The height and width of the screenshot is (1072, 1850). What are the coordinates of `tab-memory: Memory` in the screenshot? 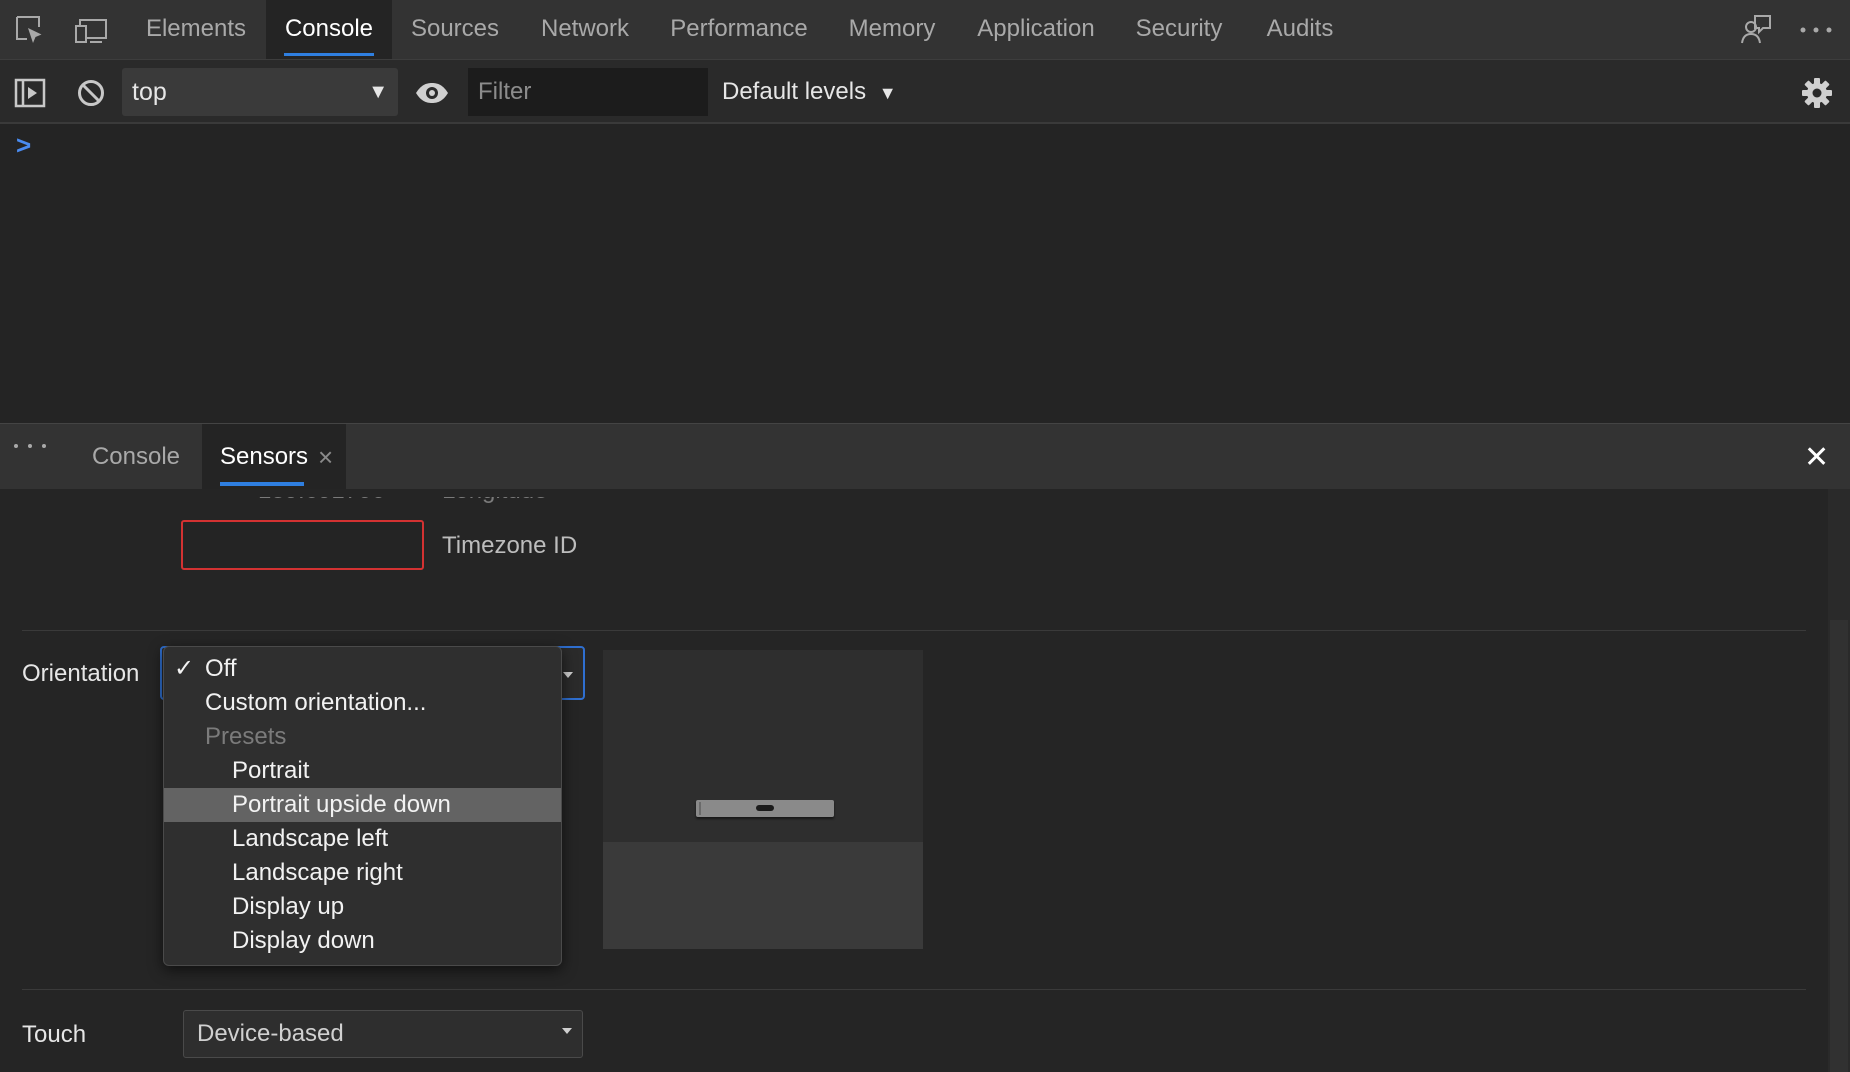 It's located at (892, 29).